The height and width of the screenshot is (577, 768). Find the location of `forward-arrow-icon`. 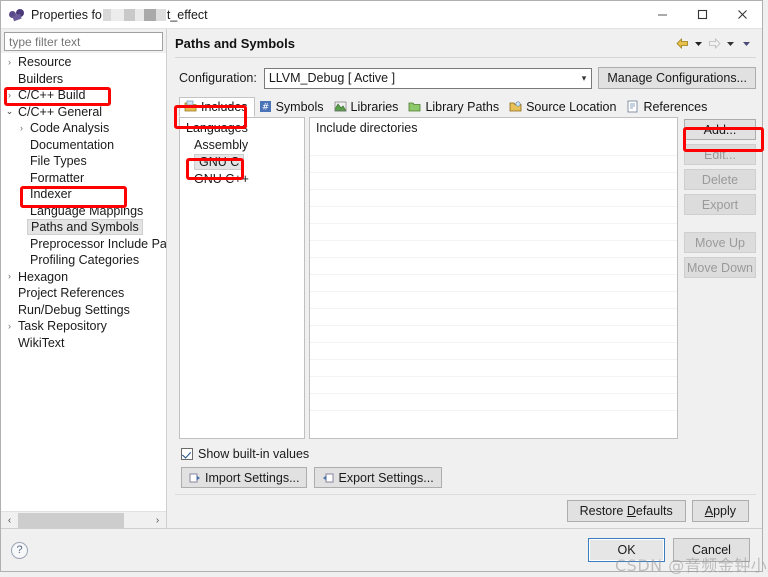

forward-arrow-icon is located at coordinates (714, 43).